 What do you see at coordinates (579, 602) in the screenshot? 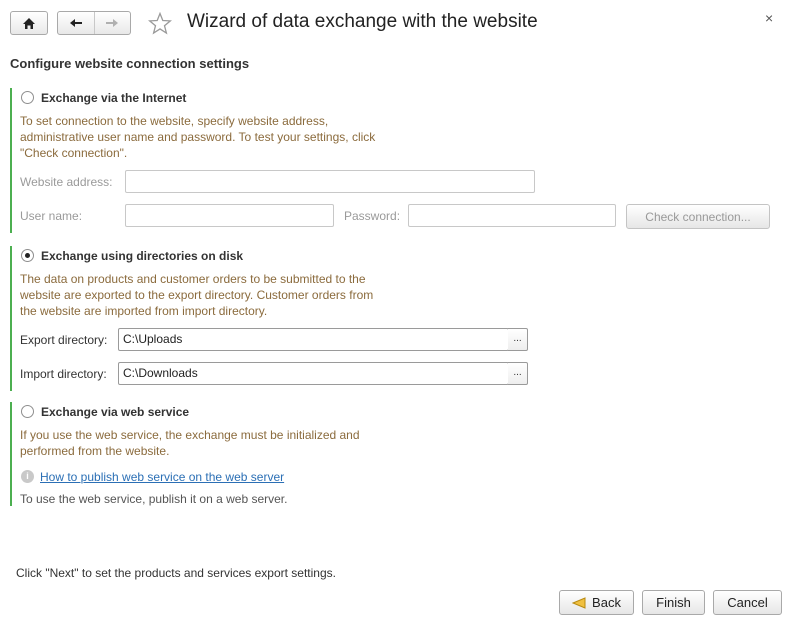
I see `back-arrow-icon` at bounding box center [579, 602].